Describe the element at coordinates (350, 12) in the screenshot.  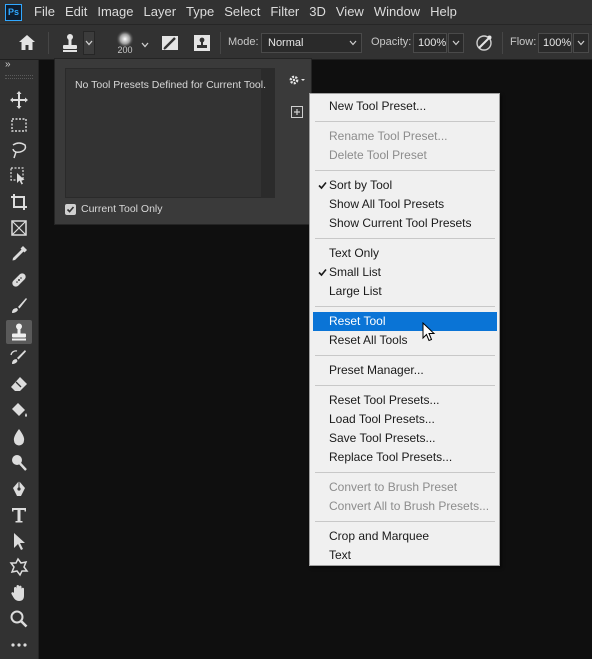
I see `menu-view: View` at that location.